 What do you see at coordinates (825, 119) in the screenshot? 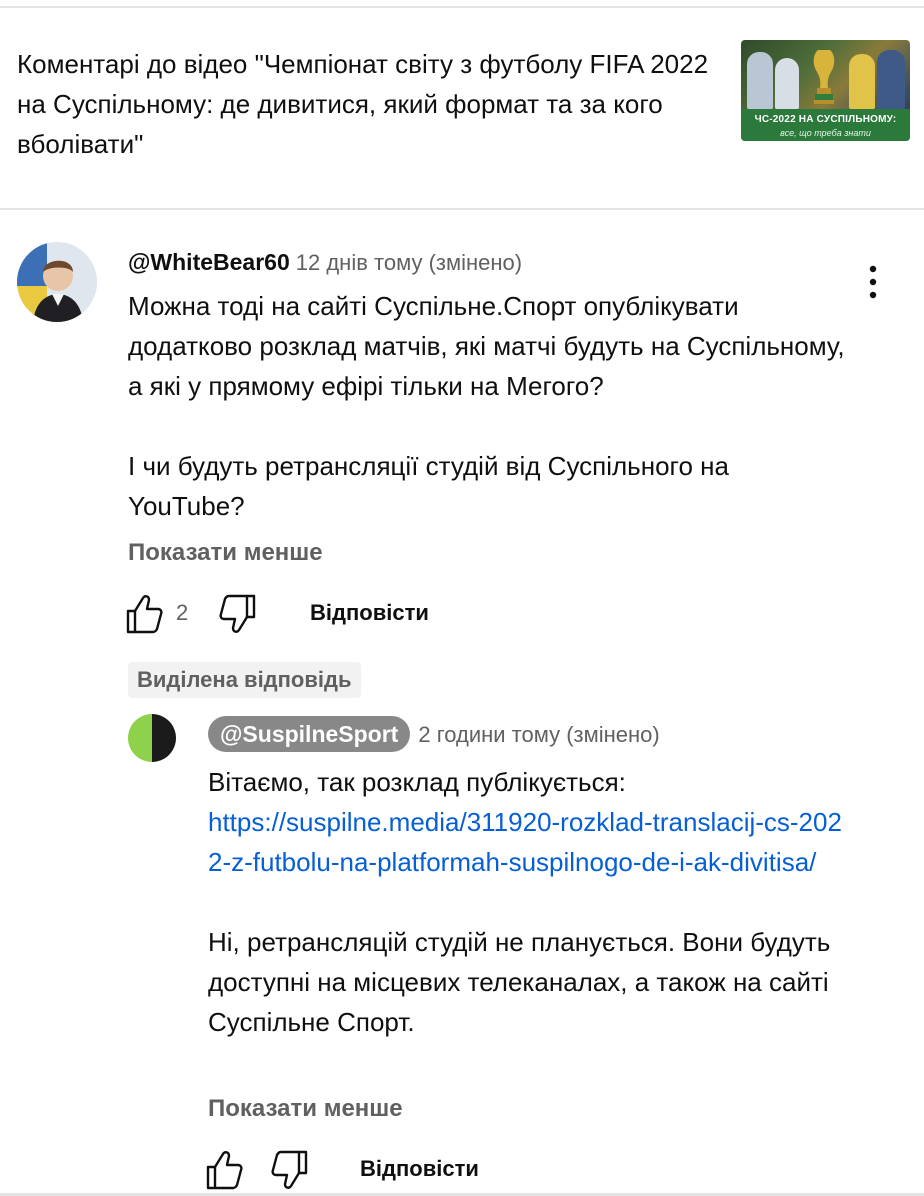
I see `thumbnail-caption-main: ЧС-2022 НА СУСПІЛЬНОМУ:` at bounding box center [825, 119].